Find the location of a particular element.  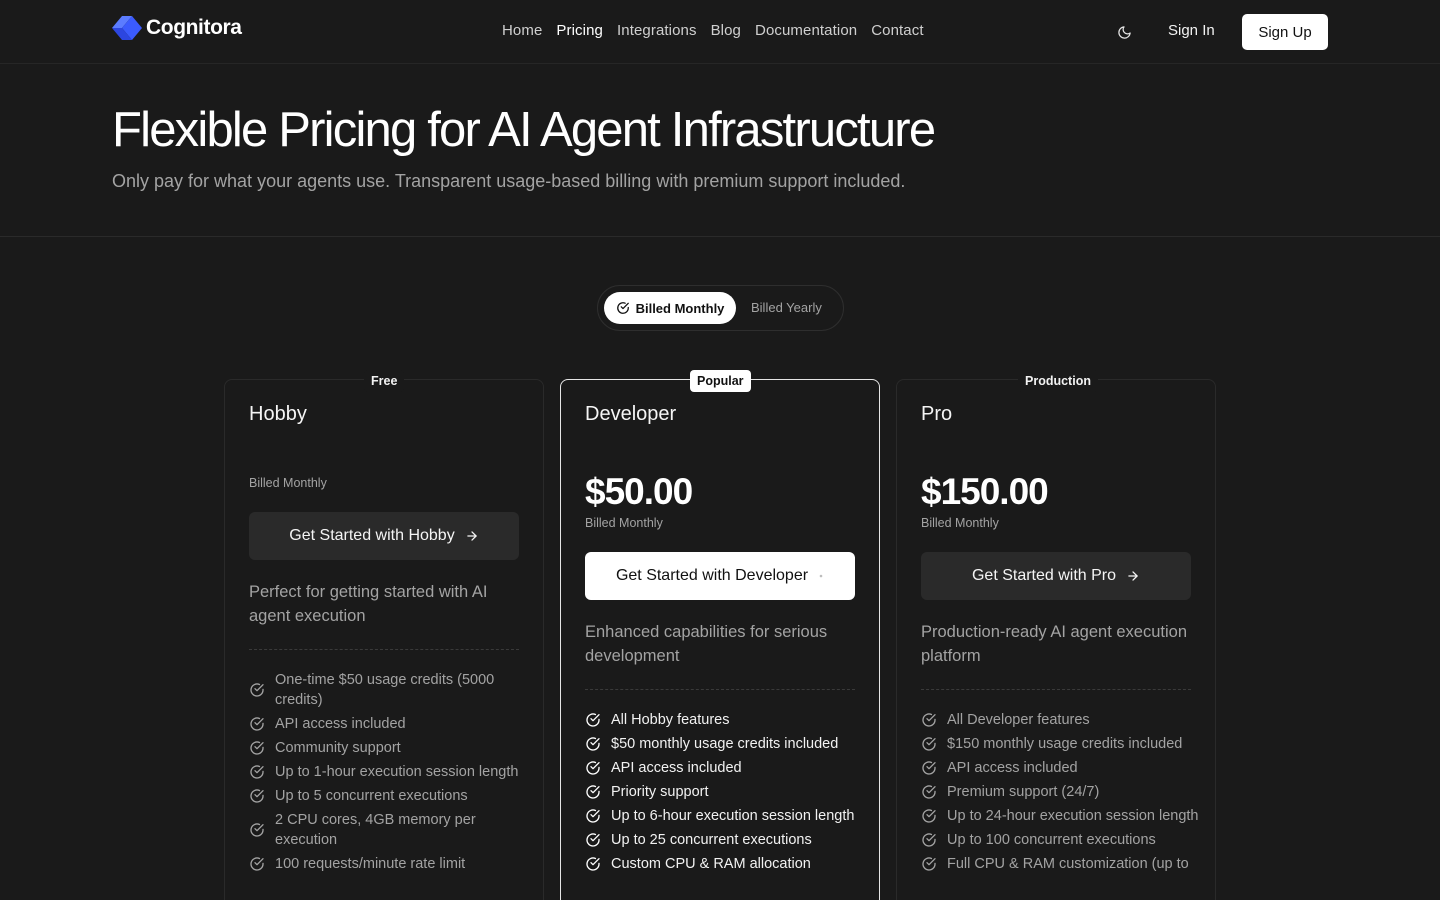

nav-link-blog: Blog is located at coordinates (726, 30).